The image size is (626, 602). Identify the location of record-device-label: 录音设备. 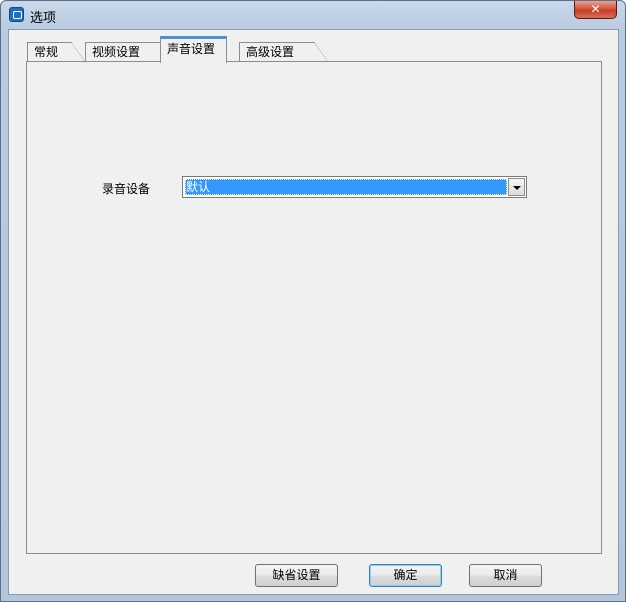
(126, 189).